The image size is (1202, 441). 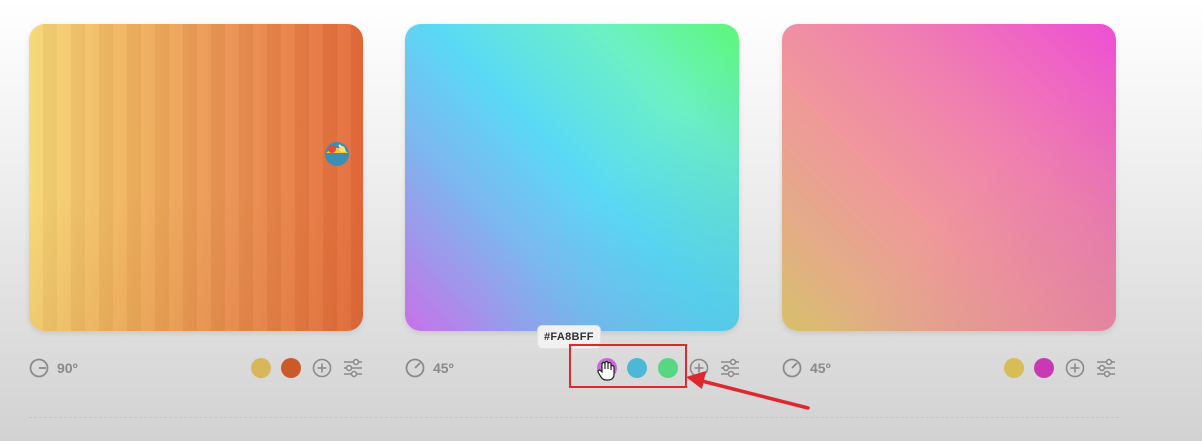 I want to click on angle-control-3: 45º, so click(x=806, y=368).